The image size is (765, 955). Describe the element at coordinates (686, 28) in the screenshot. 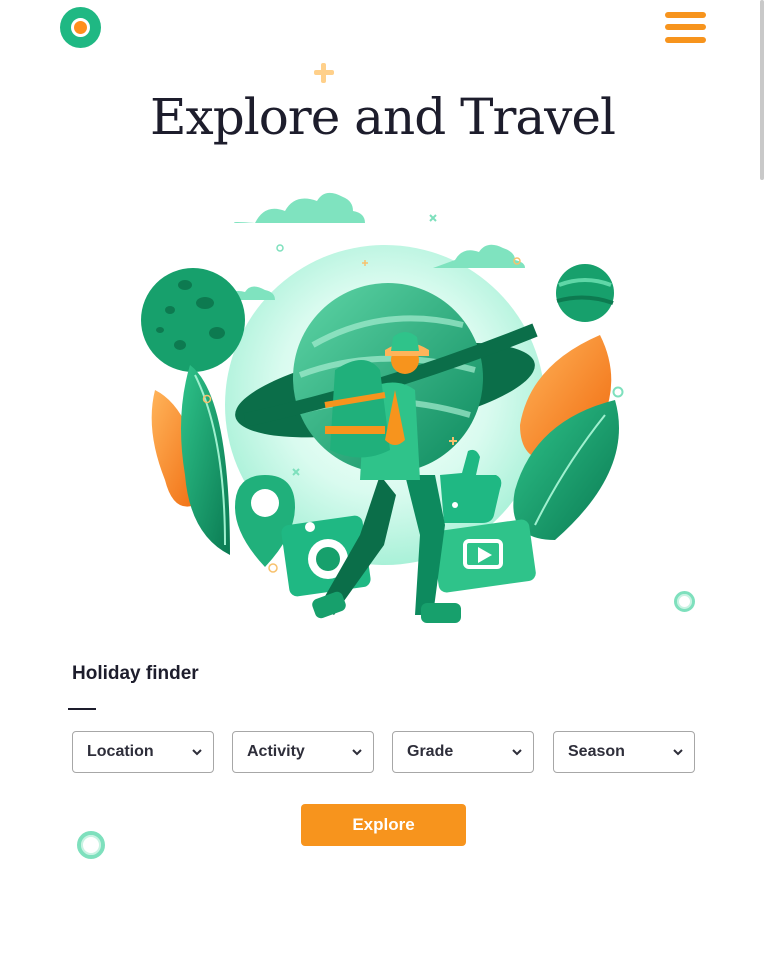

I see `hamburger-menu-icon` at that location.